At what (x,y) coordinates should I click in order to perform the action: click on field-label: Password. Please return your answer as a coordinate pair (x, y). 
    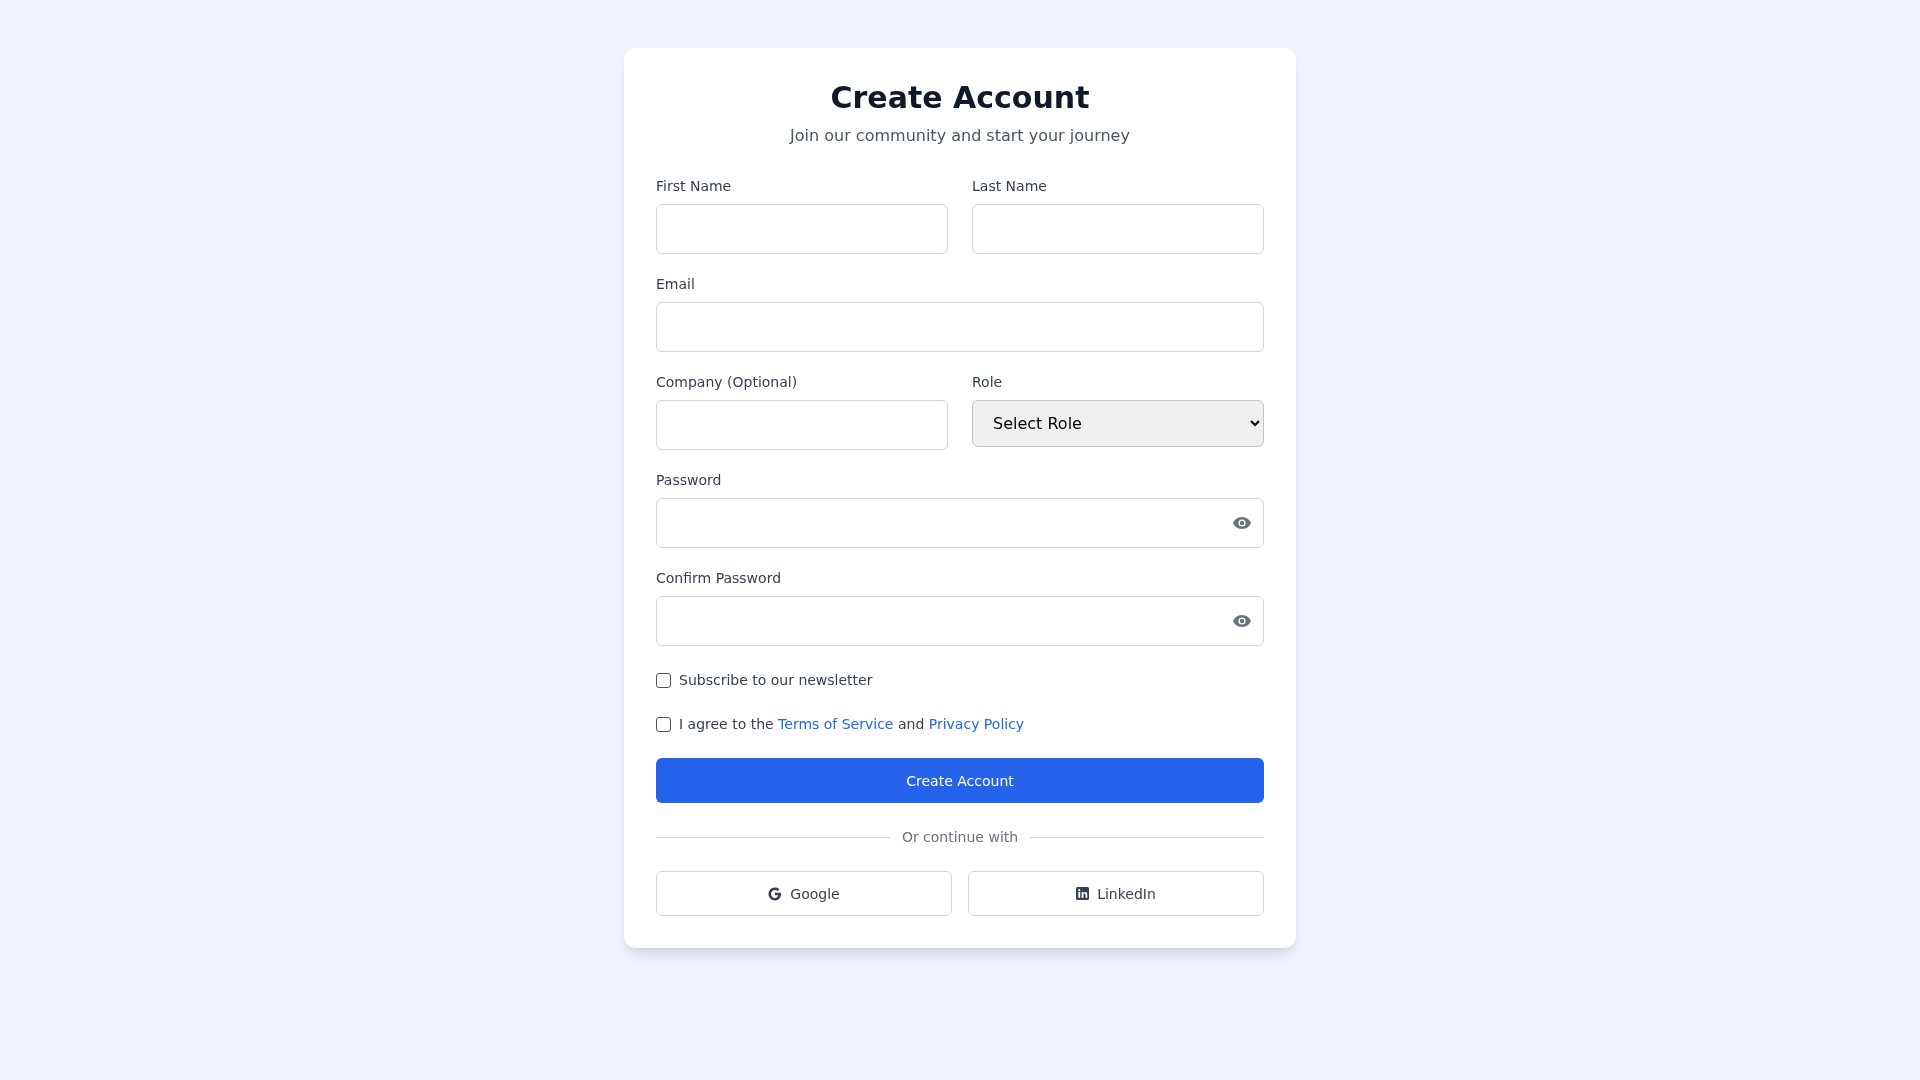
    Looking at the image, I should click on (689, 480).